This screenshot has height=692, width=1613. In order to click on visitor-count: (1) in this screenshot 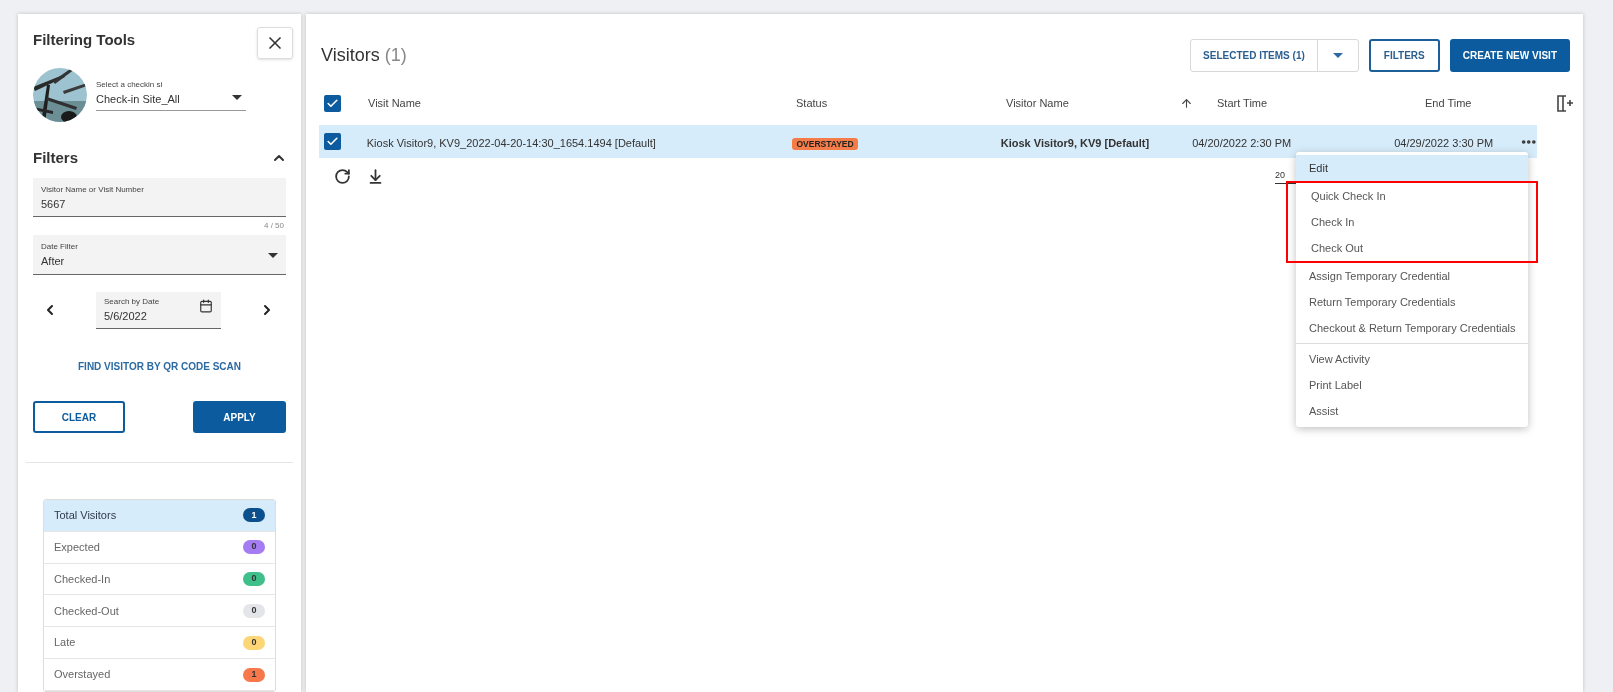, I will do `click(395, 55)`.